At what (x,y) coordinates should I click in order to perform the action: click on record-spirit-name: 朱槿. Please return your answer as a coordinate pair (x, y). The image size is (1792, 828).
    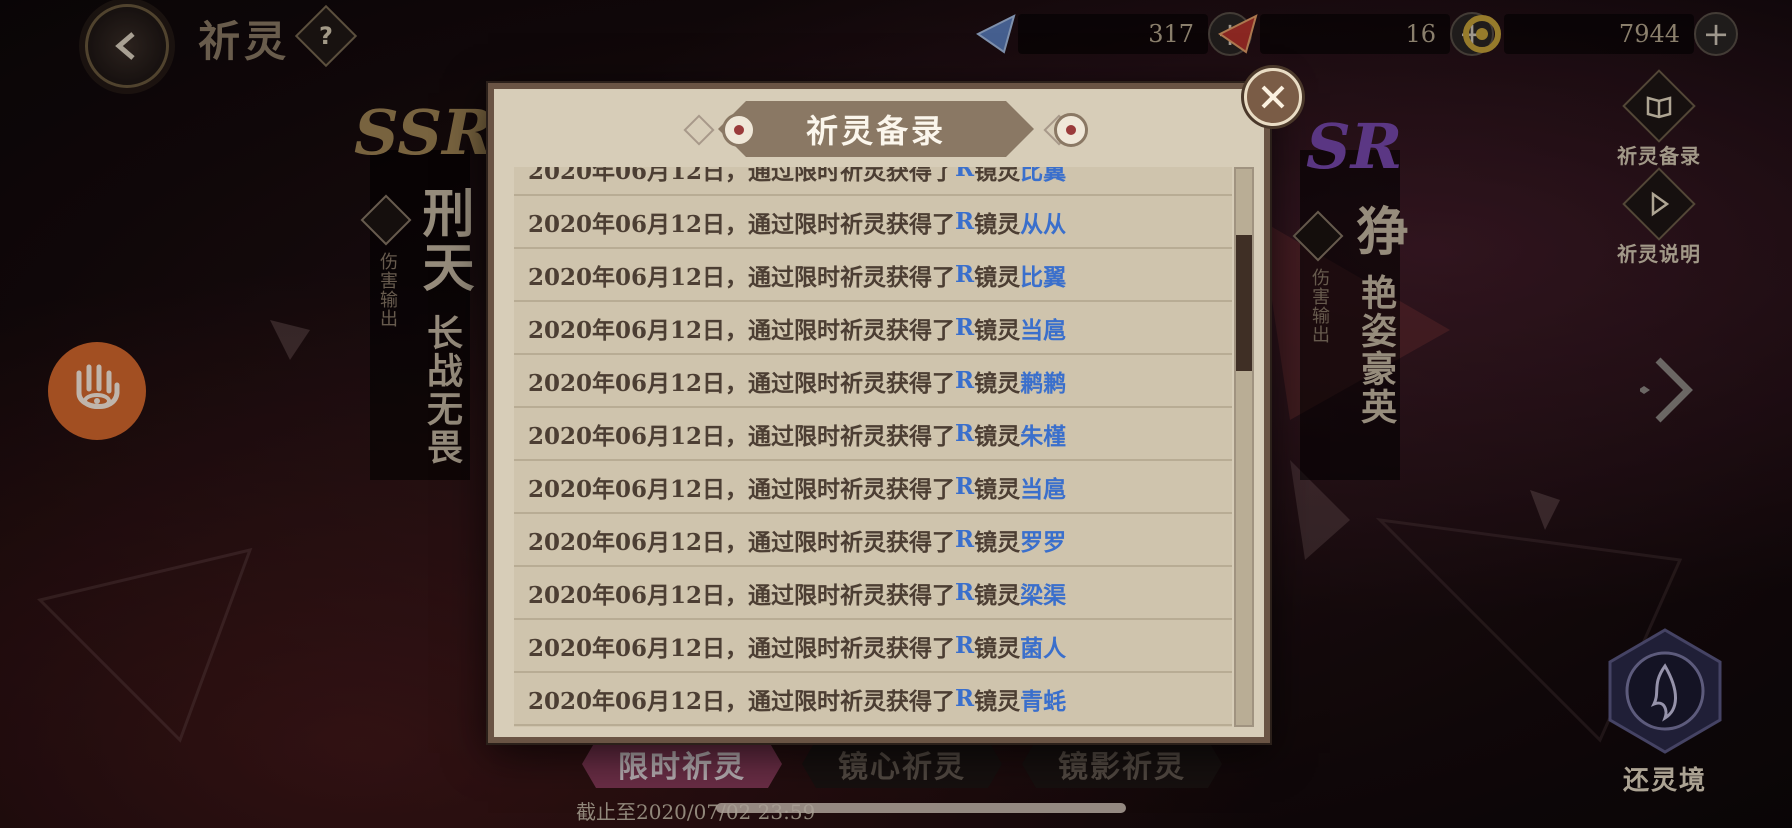
    Looking at the image, I should click on (1043, 436).